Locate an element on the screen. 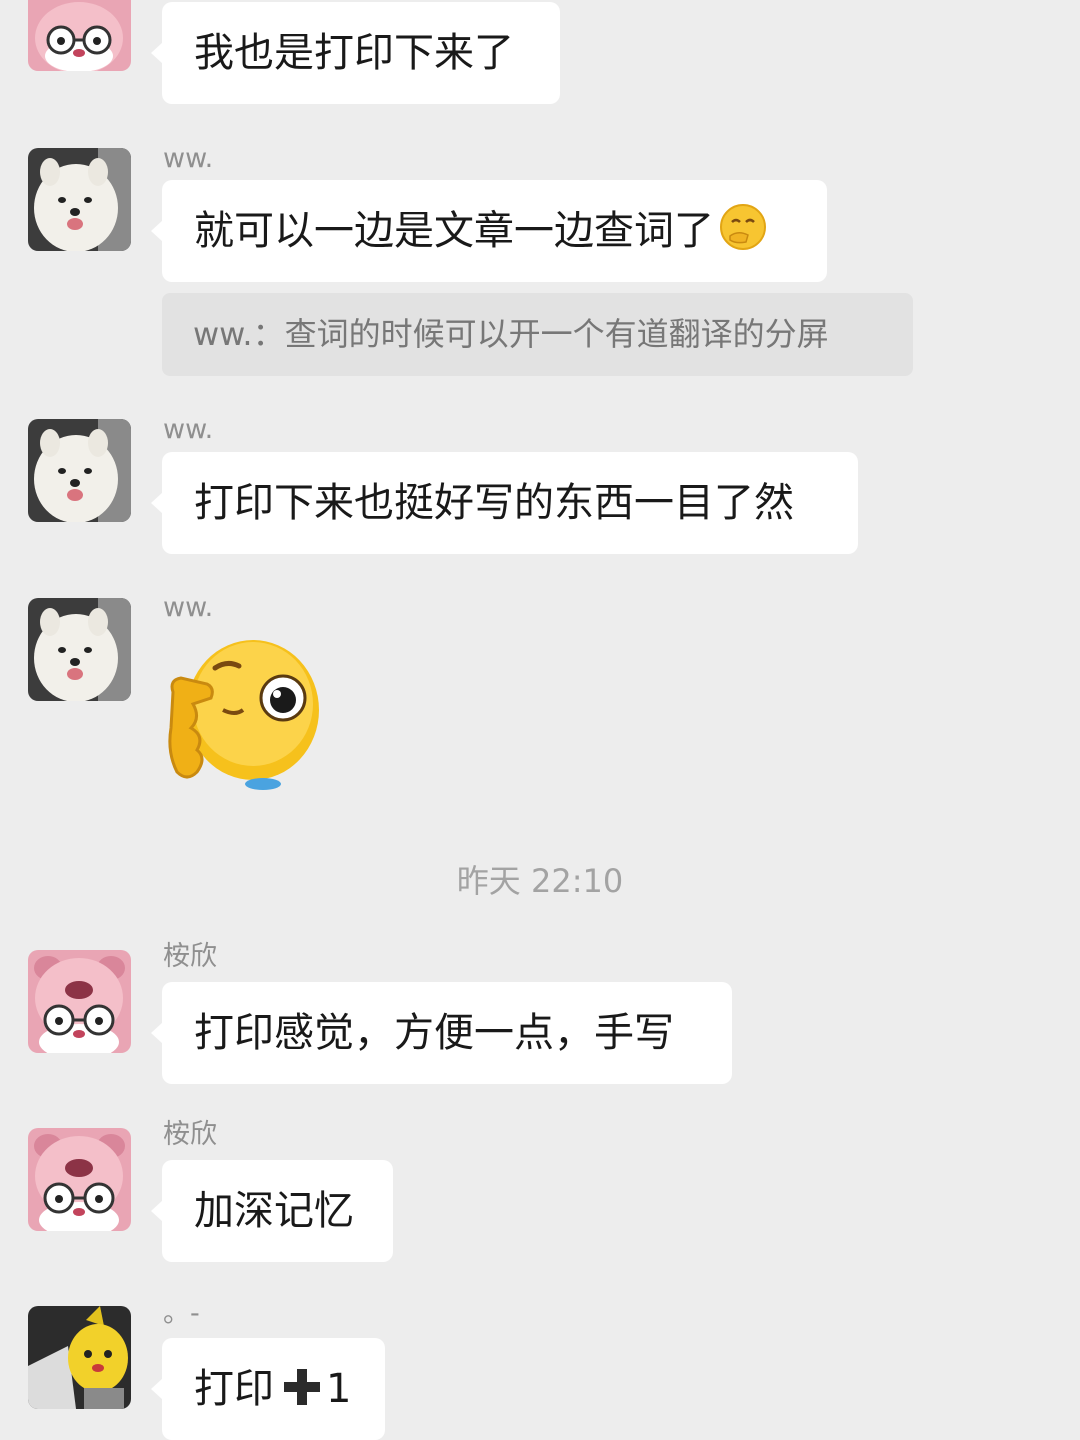 The width and height of the screenshot is (1080, 1440). sender-name: 。- is located at coordinates (181, 1313).